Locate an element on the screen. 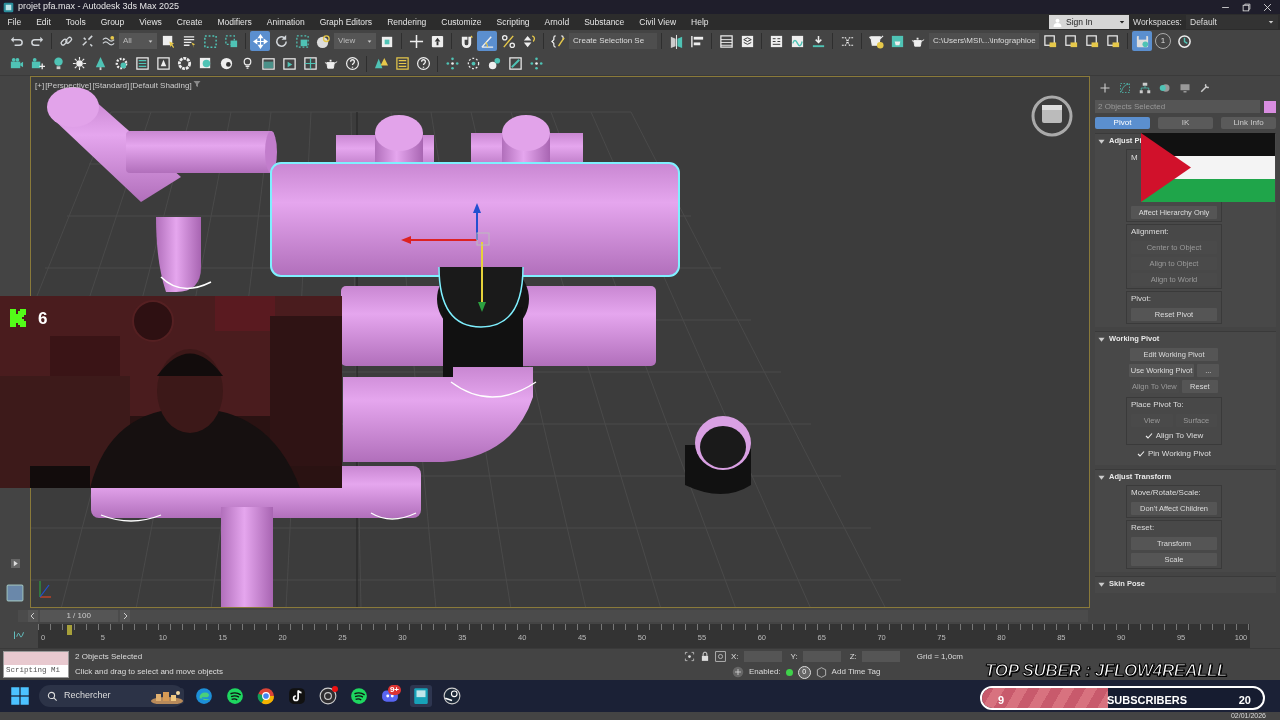 The image size is (1280, 720). time-slider-track: 1 / 100 is located at coordinates (553, 616).